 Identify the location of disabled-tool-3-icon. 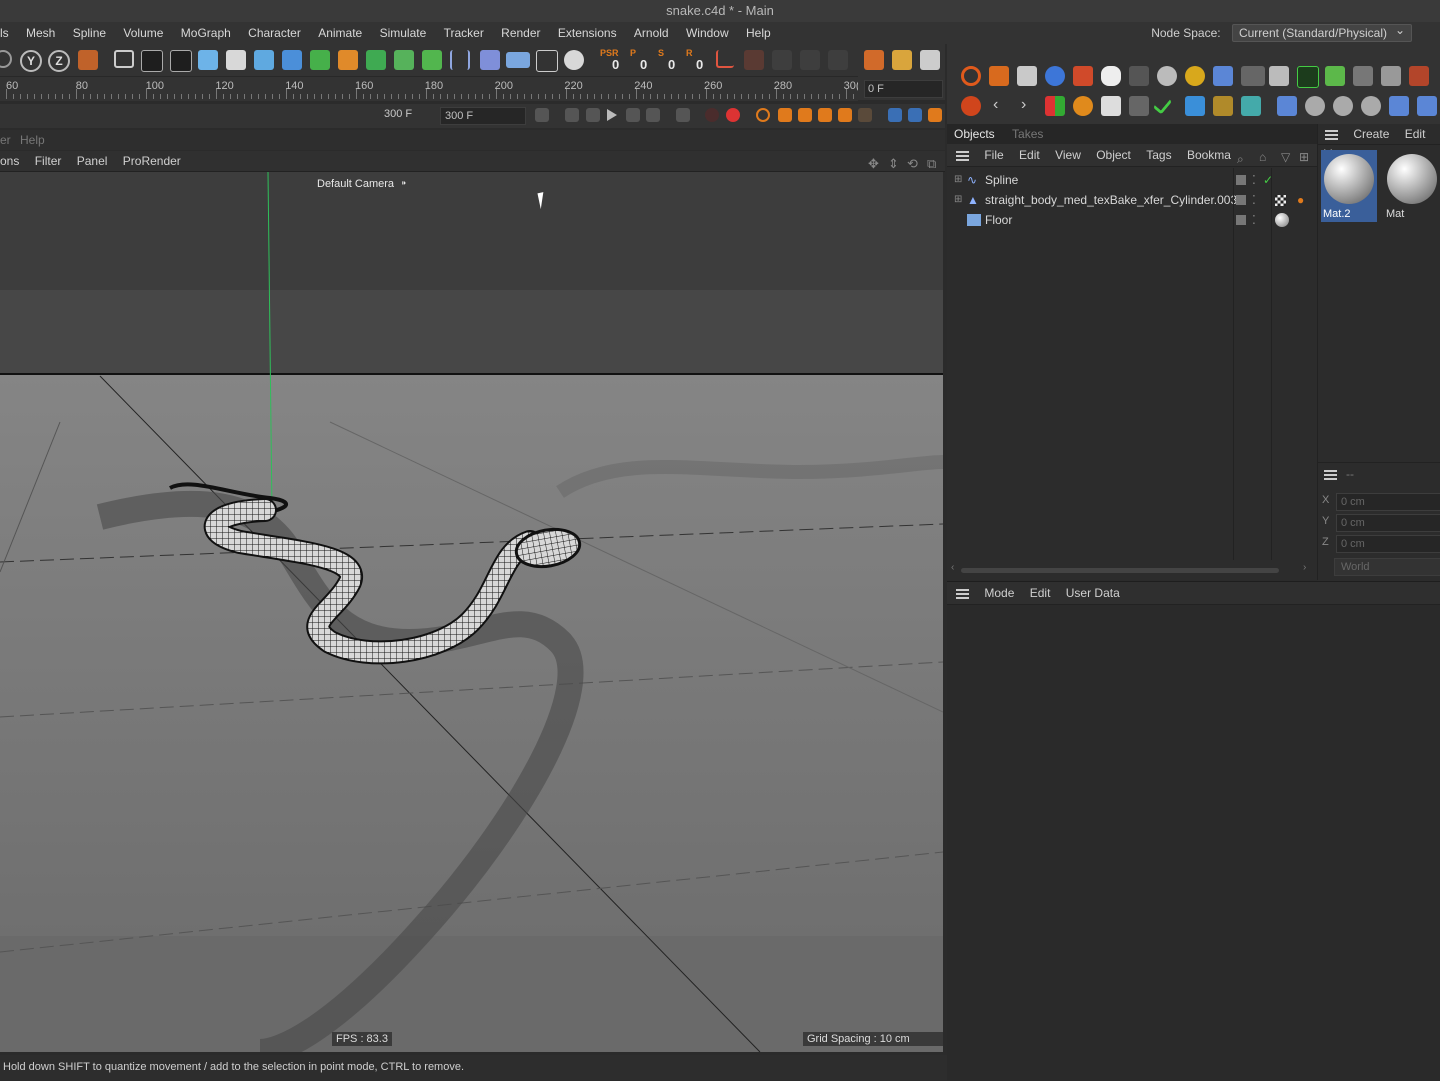
(838, 60).